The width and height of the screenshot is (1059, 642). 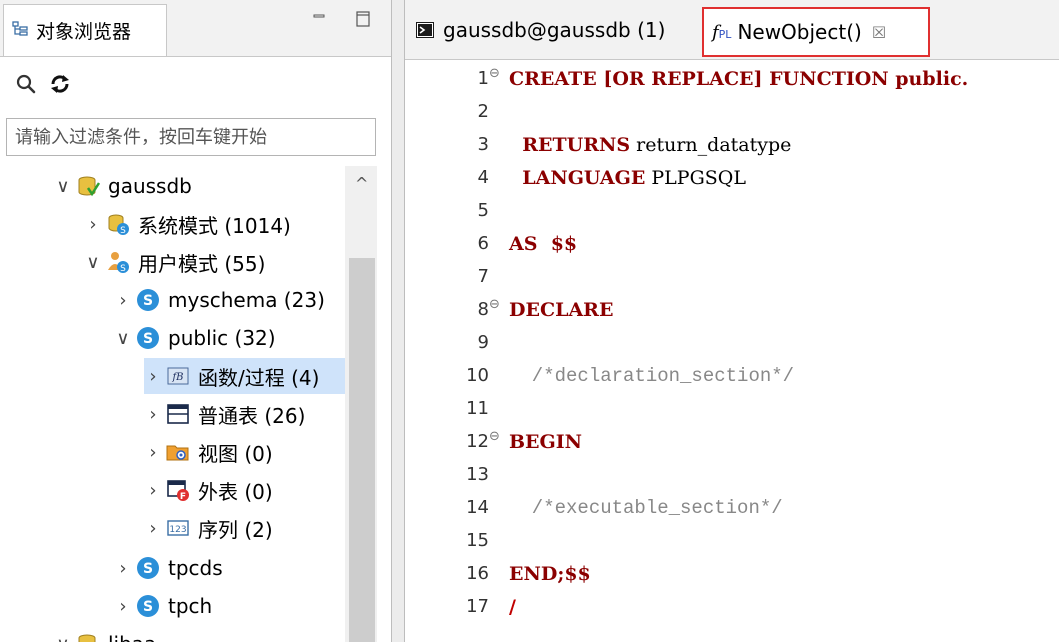 I want to click on code-line: 2, so click(x=732, y=117).